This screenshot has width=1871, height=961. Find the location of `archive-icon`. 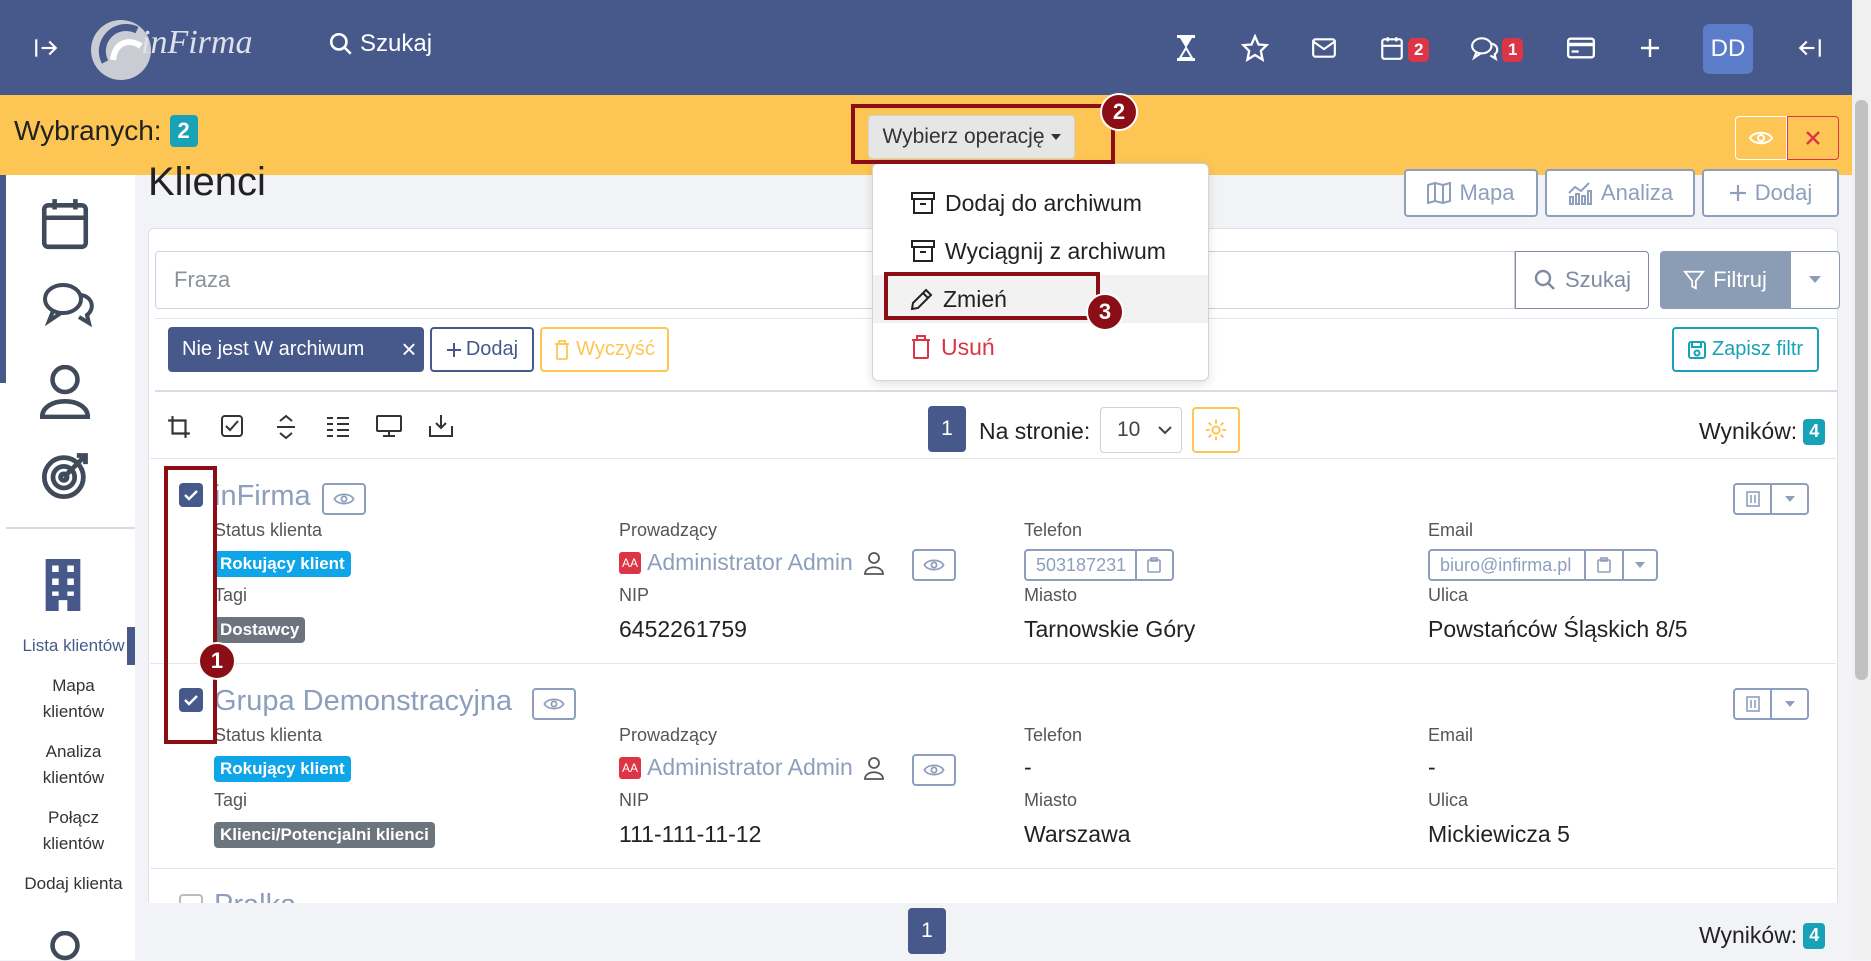

archive-icon is located at coordinates (923, 251).